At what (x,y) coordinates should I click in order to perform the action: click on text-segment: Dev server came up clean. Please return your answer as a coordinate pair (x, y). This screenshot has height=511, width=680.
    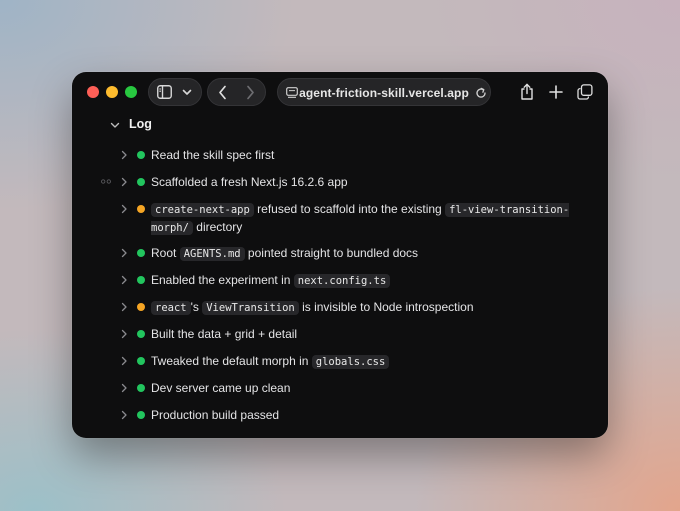
    Looking at the image, I should click on (221, 388).